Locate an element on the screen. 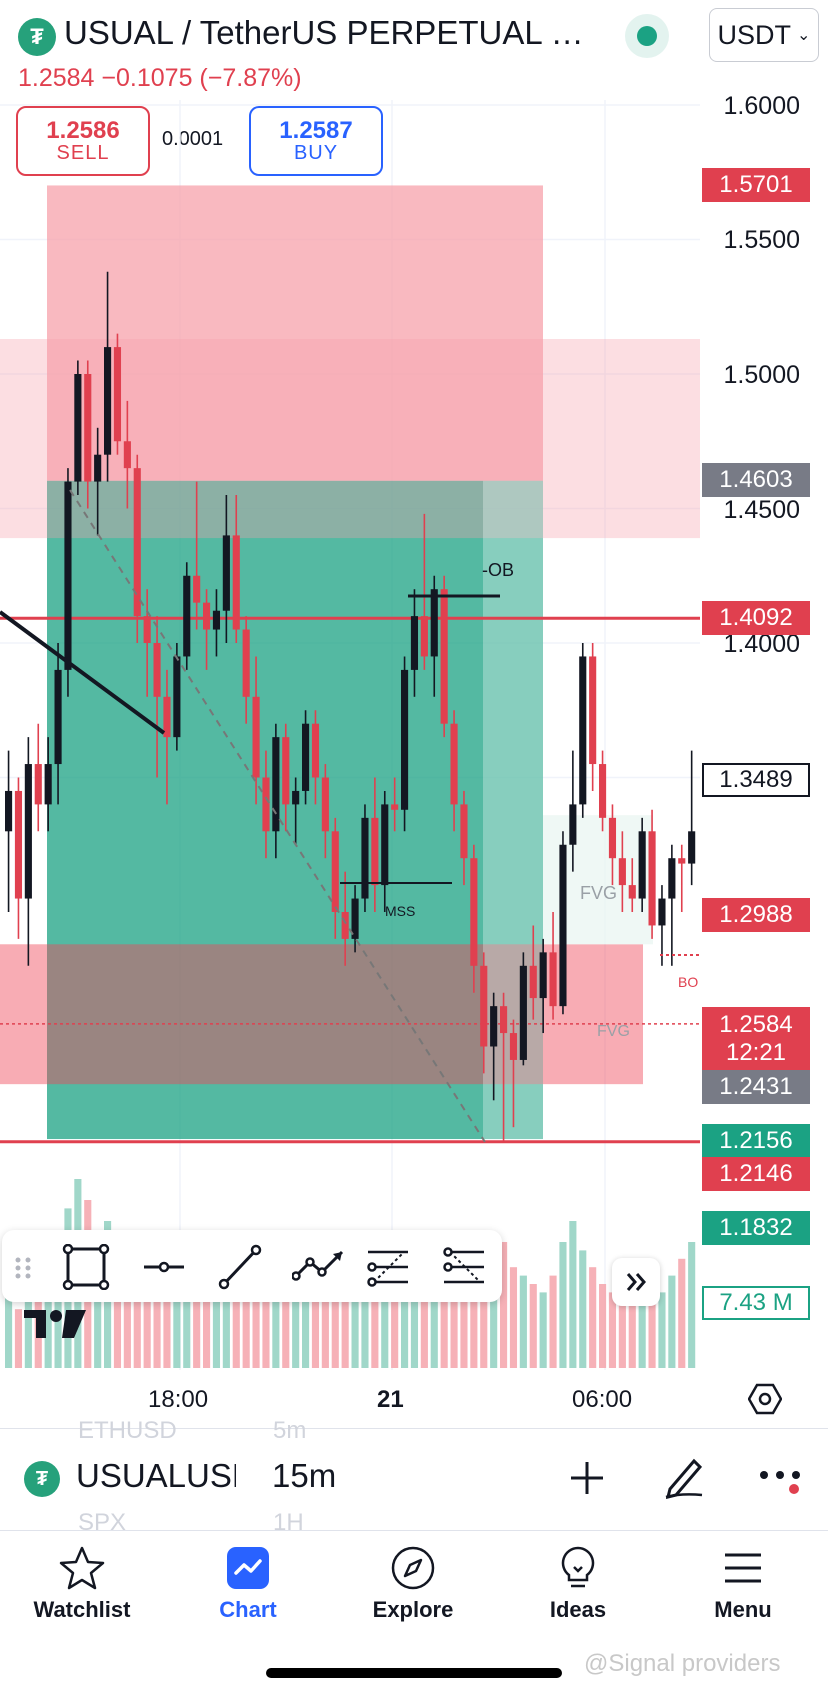 The width and height of the screenshot is (828, 1696). more-options-icon is located at coordinates (782, 1482).